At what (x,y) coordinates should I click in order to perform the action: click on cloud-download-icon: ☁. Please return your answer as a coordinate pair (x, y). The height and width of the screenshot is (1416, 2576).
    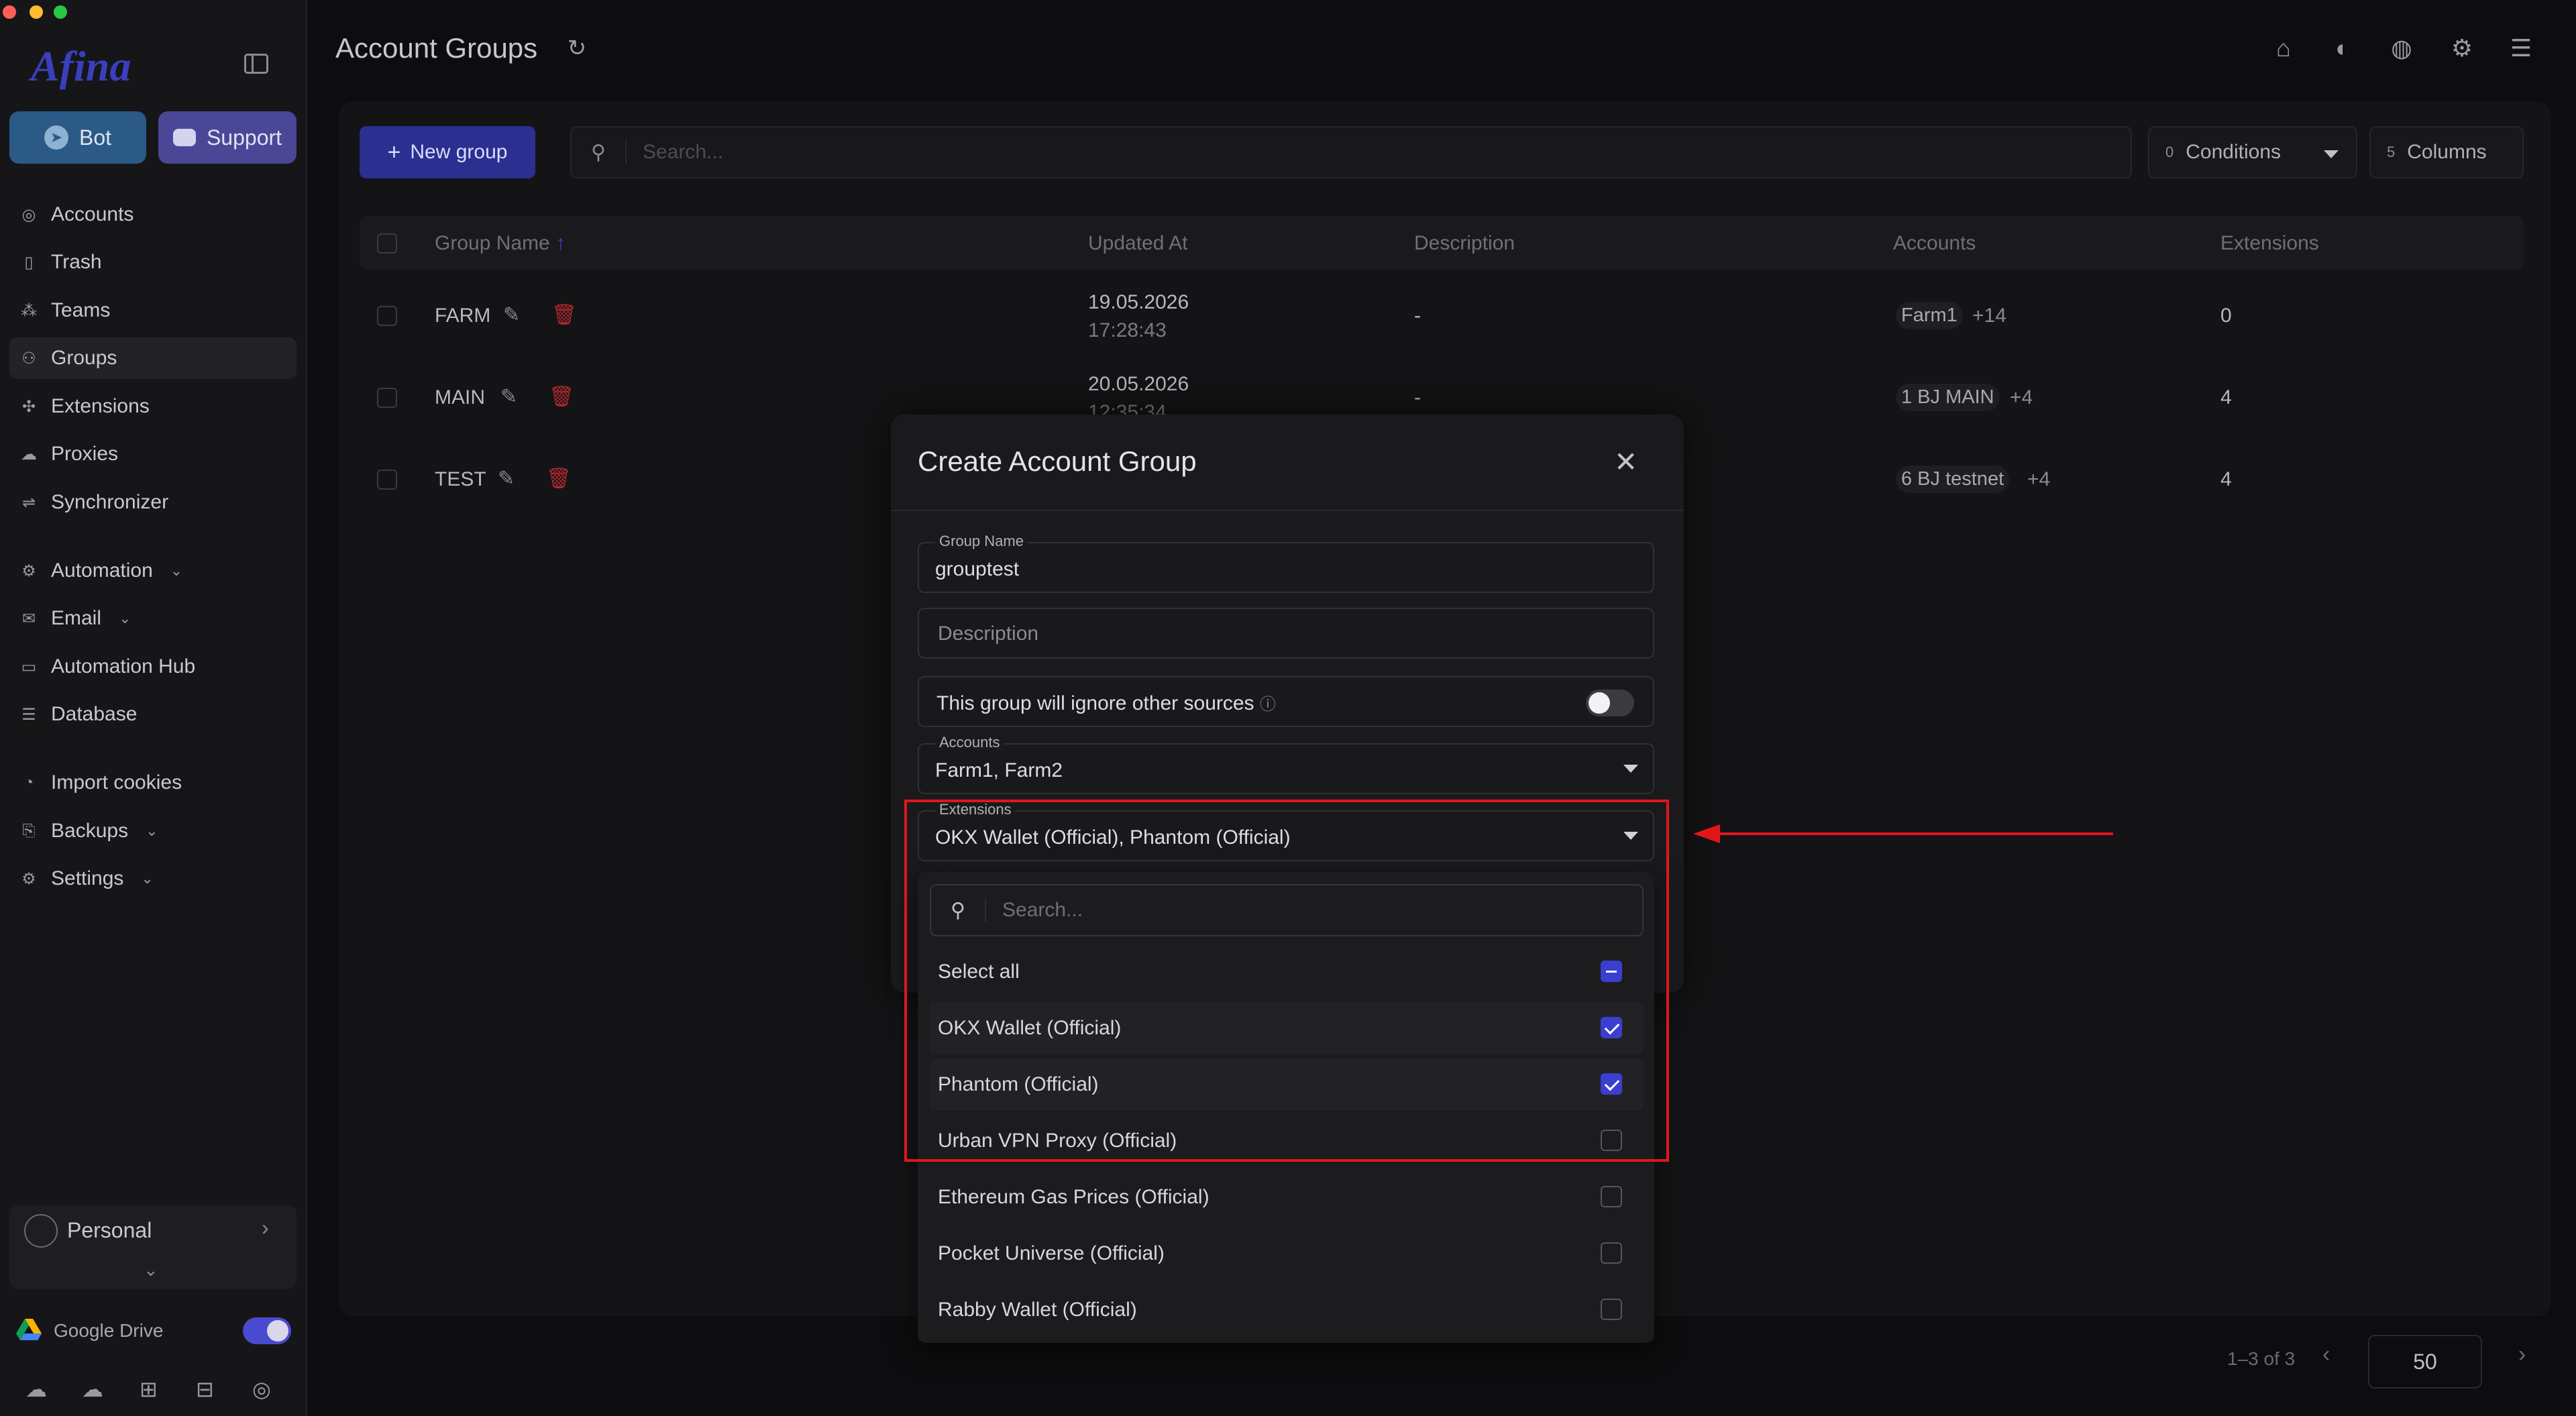
    Looking at the image, I should click on (92, 1389).